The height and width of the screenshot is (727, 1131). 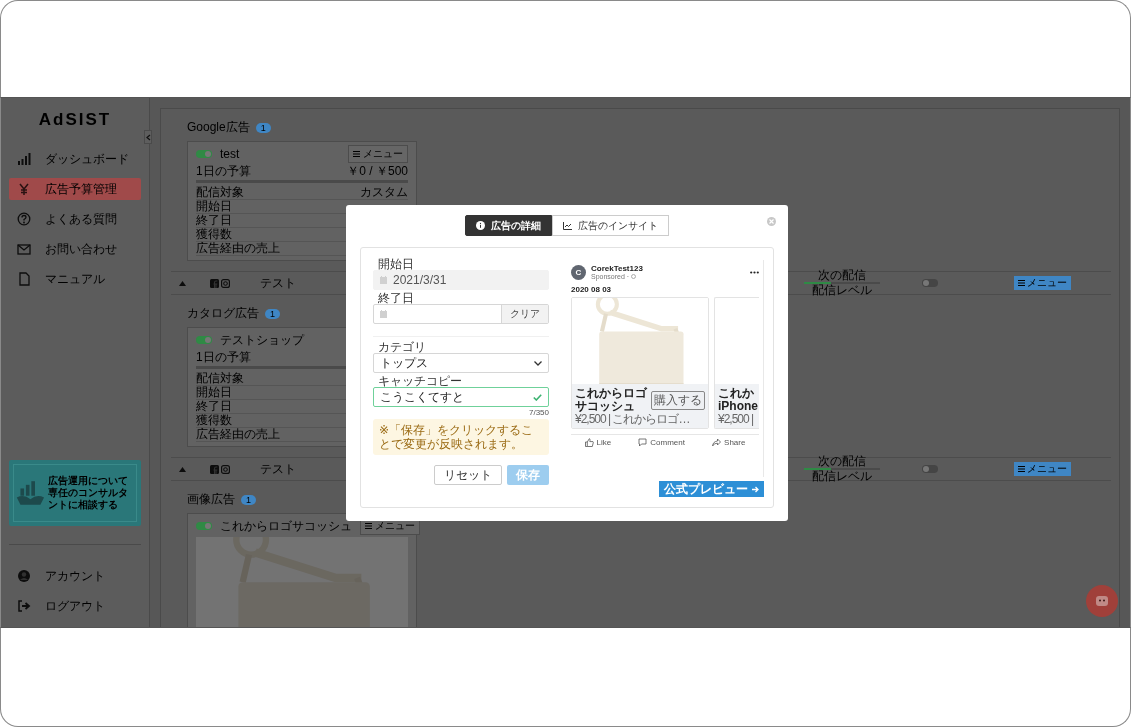 What do you see at coordinates (75, 576) in the screenshot?
I see `account-menu-item: アカウント` at bounding box center [75, 576].